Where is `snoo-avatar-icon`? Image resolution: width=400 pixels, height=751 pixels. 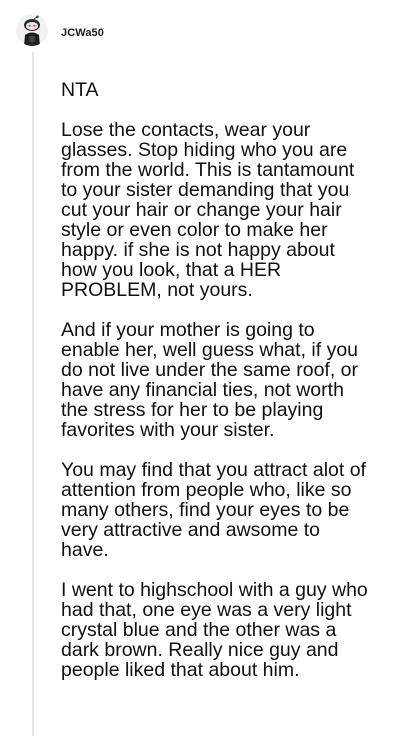
snoo-avatar-icon is located at coordinates (32, 30).